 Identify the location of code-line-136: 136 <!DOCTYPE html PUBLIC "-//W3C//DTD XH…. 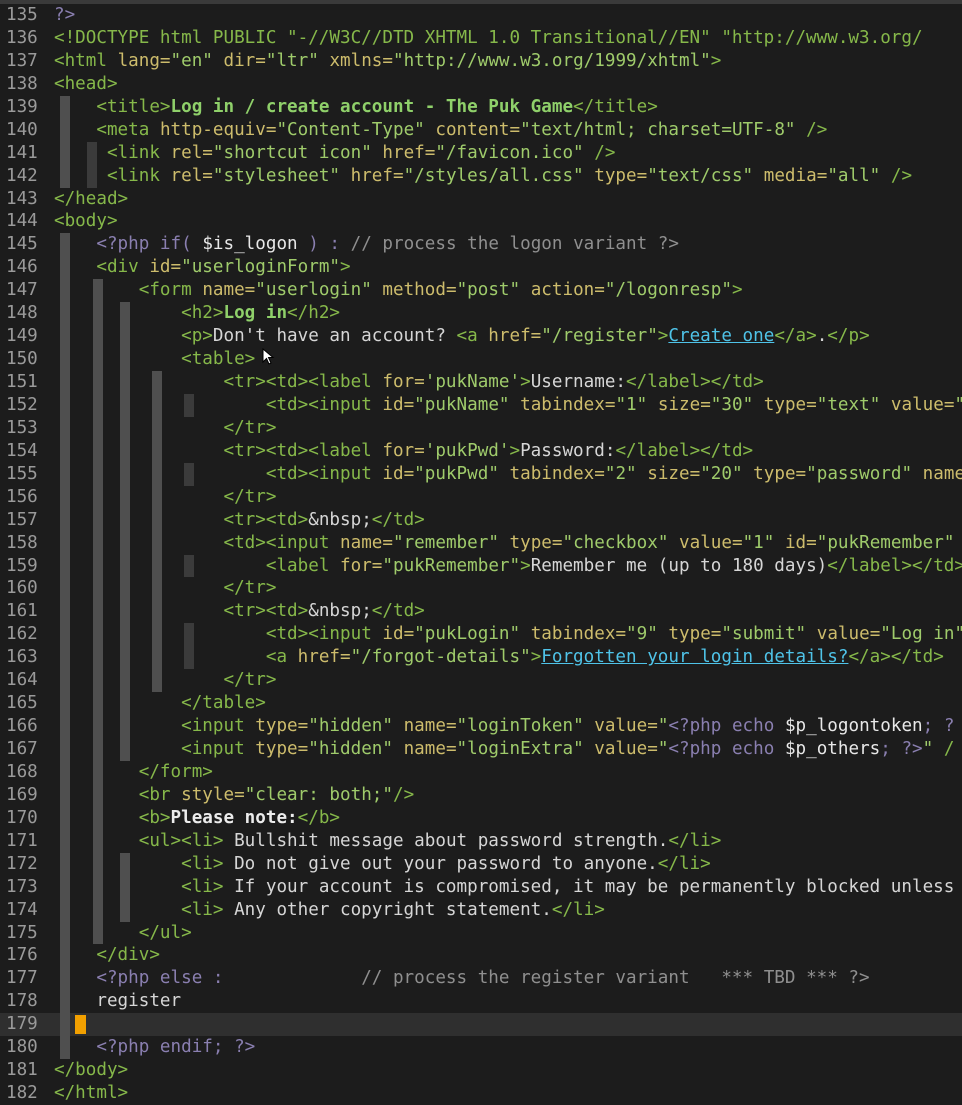
(481, 38).